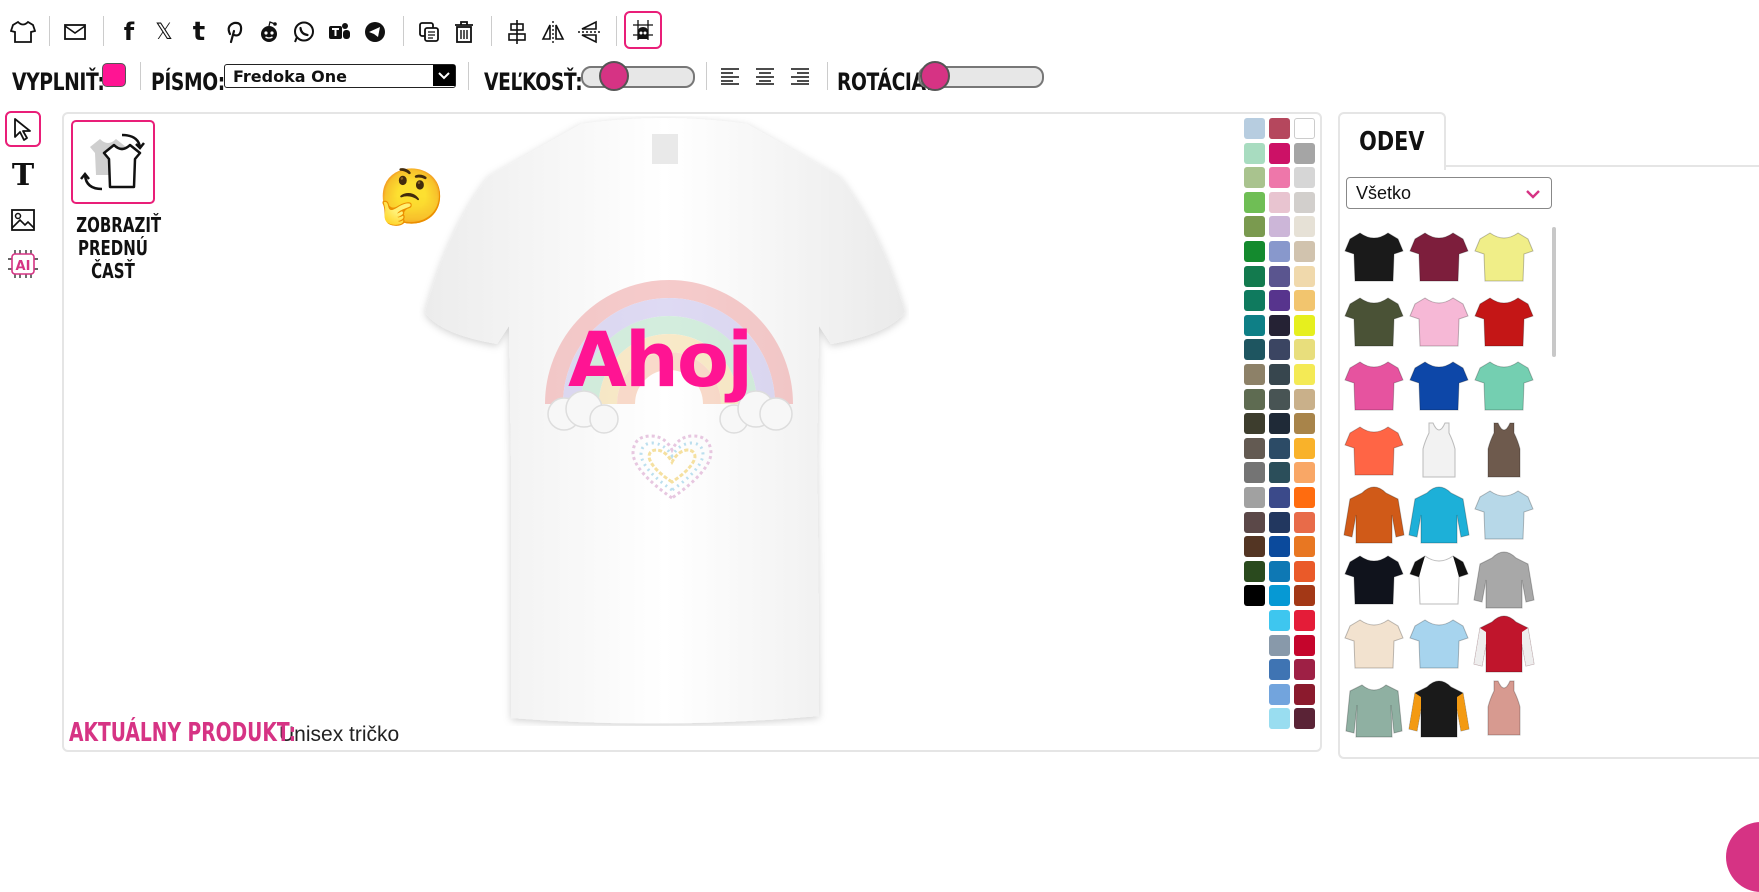  What do you see at coordinates (1504, 580) in the screenshot?
I see `grey-hoodie` at bounding box center [1504, 580].